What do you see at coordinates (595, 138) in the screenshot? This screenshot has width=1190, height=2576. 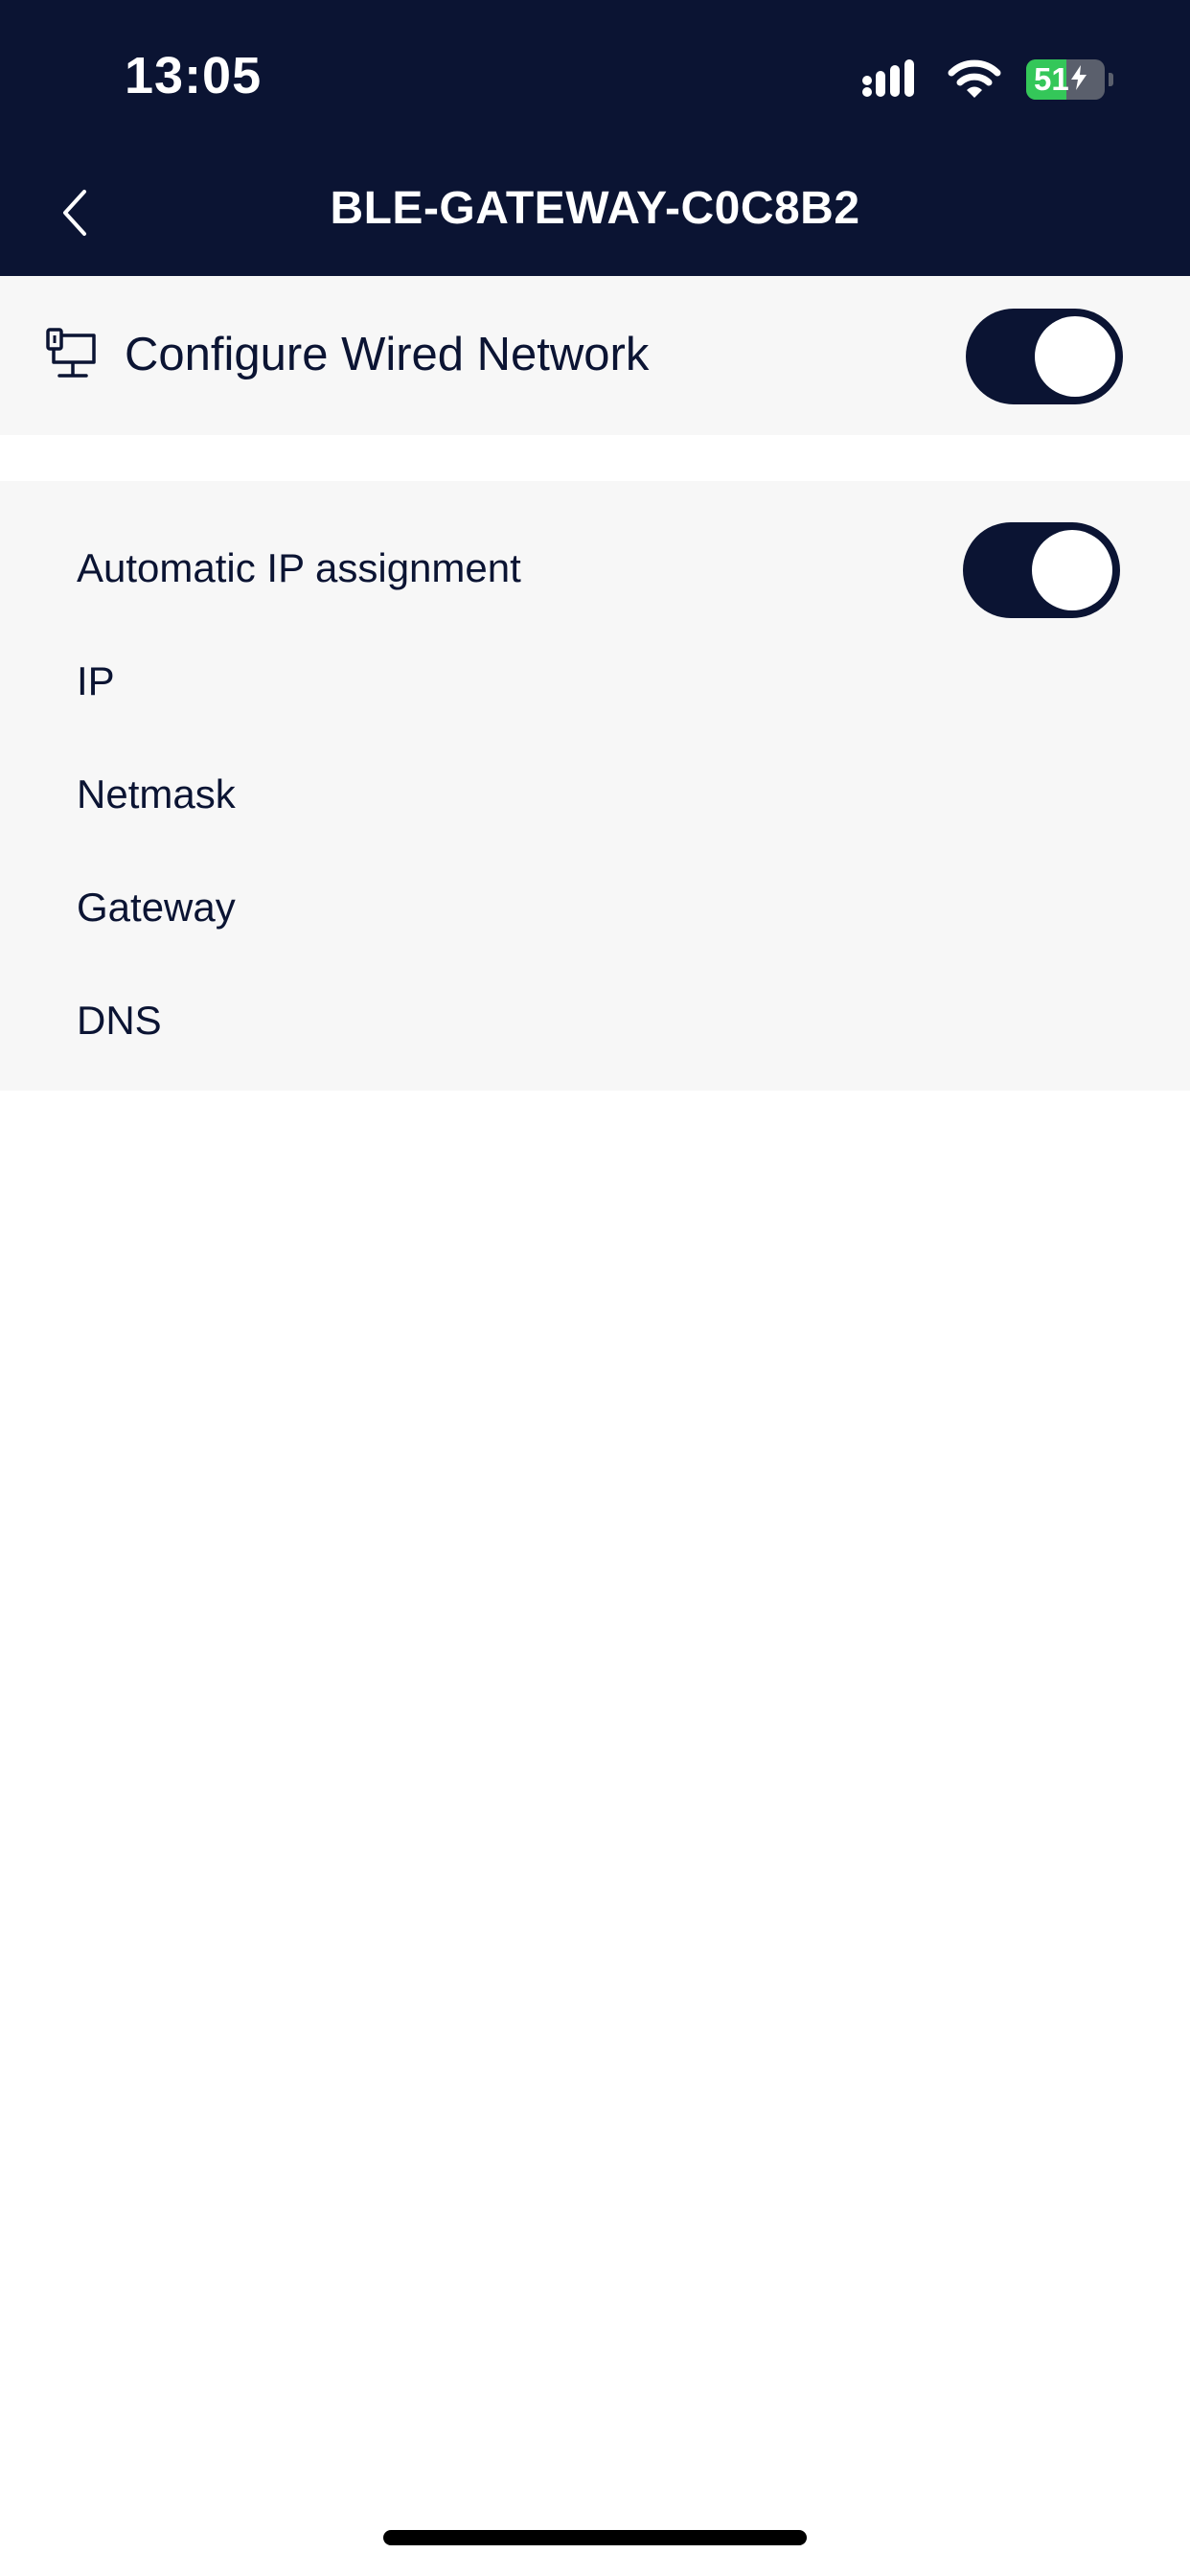 I see `app-header: 13:05 51 BLE-GATEWAY-C0C8B2` at bounding box center [595, 138].